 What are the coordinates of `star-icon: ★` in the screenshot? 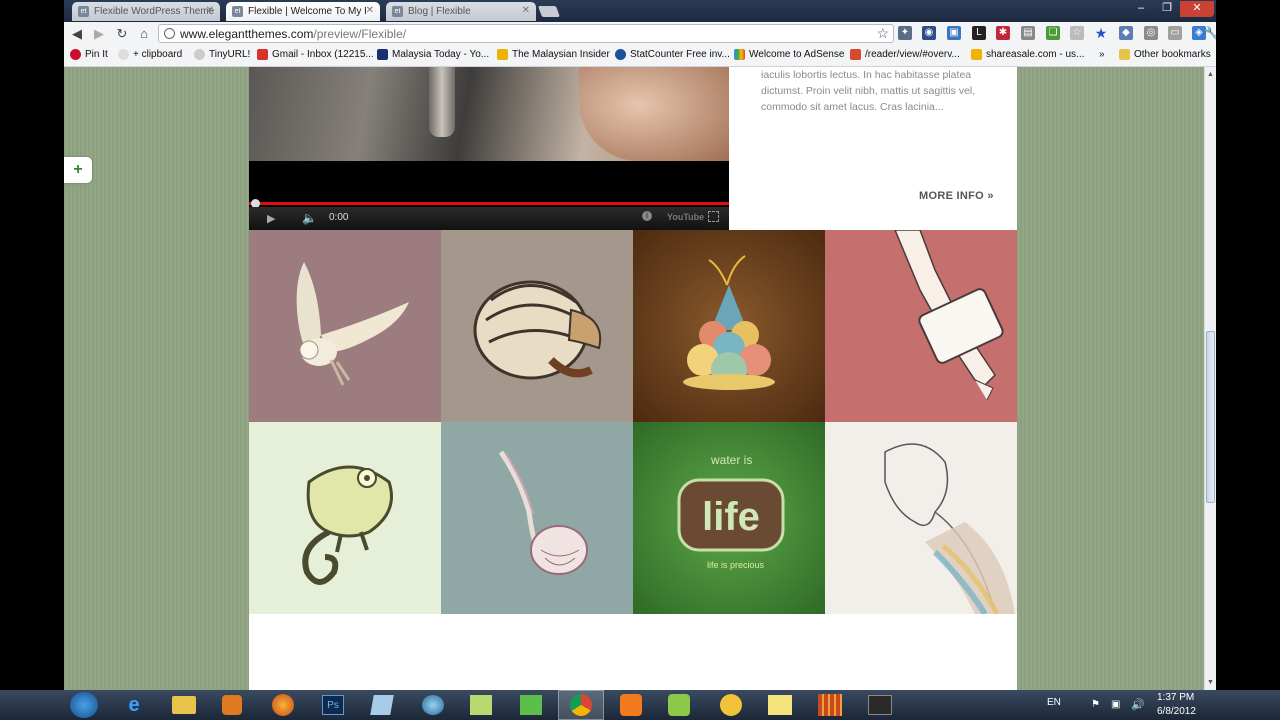 It's located at (1101, 33).